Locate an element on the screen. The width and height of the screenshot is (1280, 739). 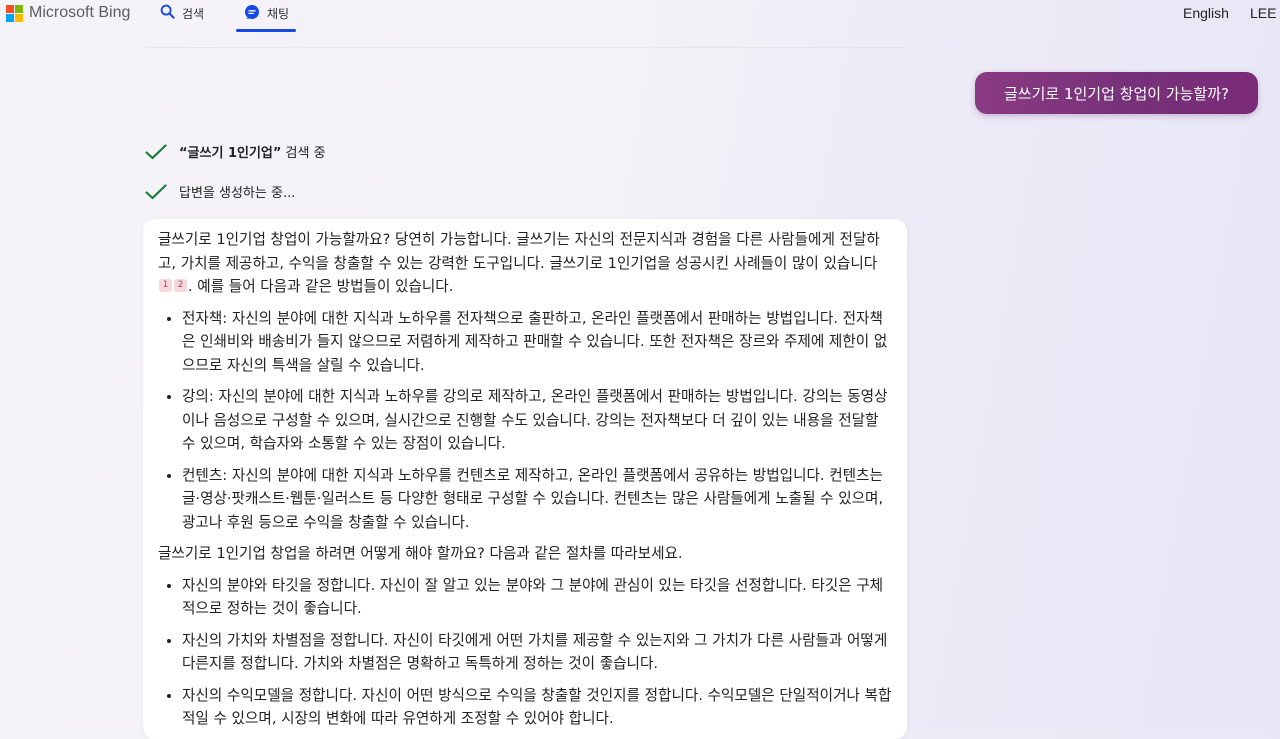
bing-logo: Microsoft Bing is located at coordinates (68, 13).